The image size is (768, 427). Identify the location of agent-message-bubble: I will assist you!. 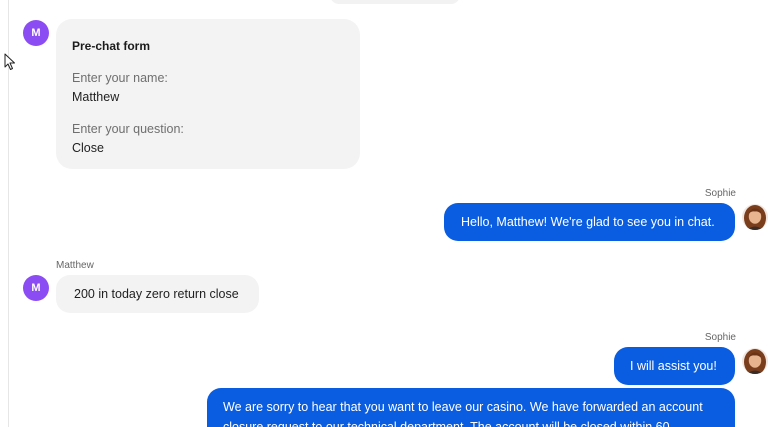
(674, 366).